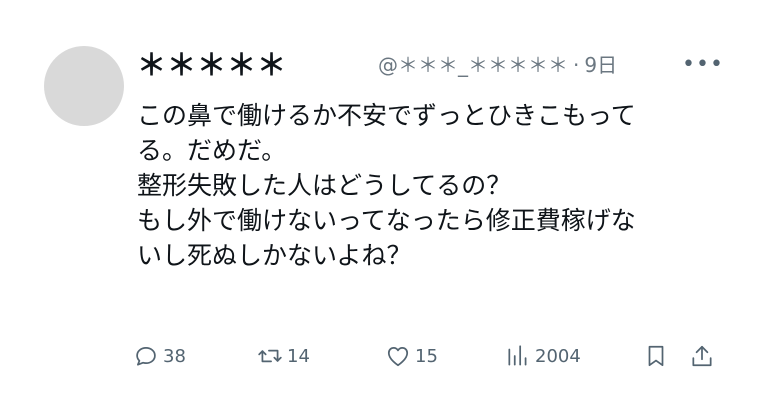 The width and height of the screenshot is (768, 408). What do you see at coordinates (84, 86) in the screenshot?
I see `avatar` at bounding box center [84, 86].